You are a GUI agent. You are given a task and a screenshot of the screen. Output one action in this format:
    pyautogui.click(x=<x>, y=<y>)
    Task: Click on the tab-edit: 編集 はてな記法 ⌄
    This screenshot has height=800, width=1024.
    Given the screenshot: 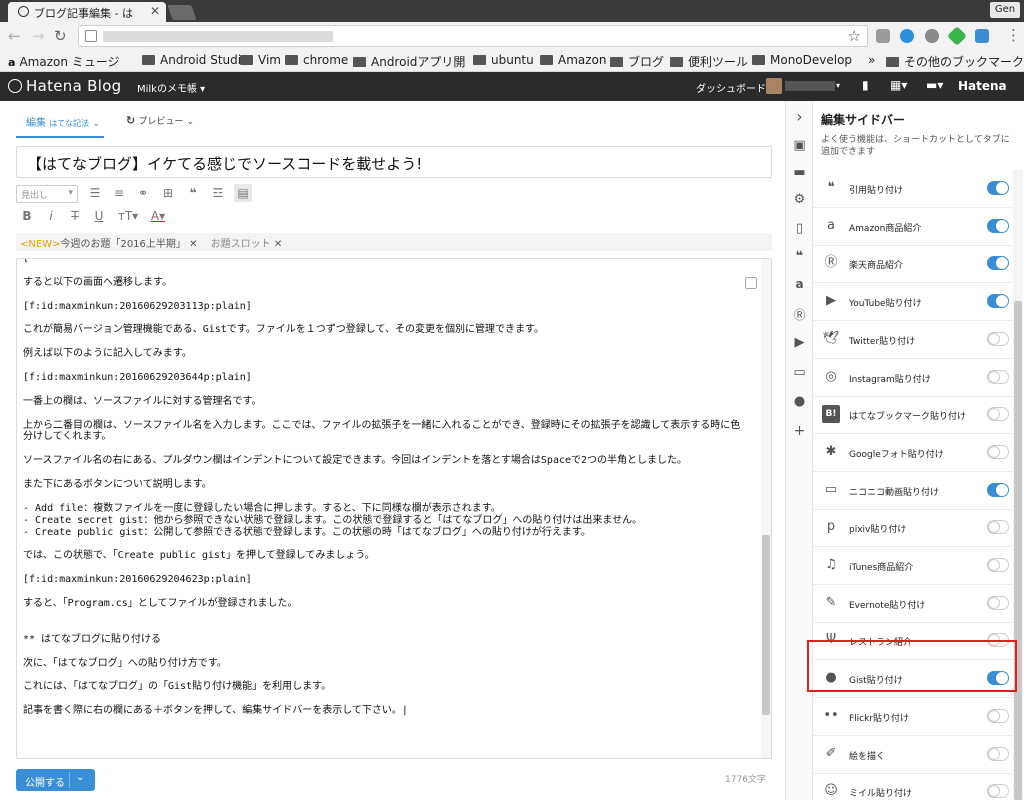 What is the action you would take?
    pyautogui.click(x=60, y=126)
    